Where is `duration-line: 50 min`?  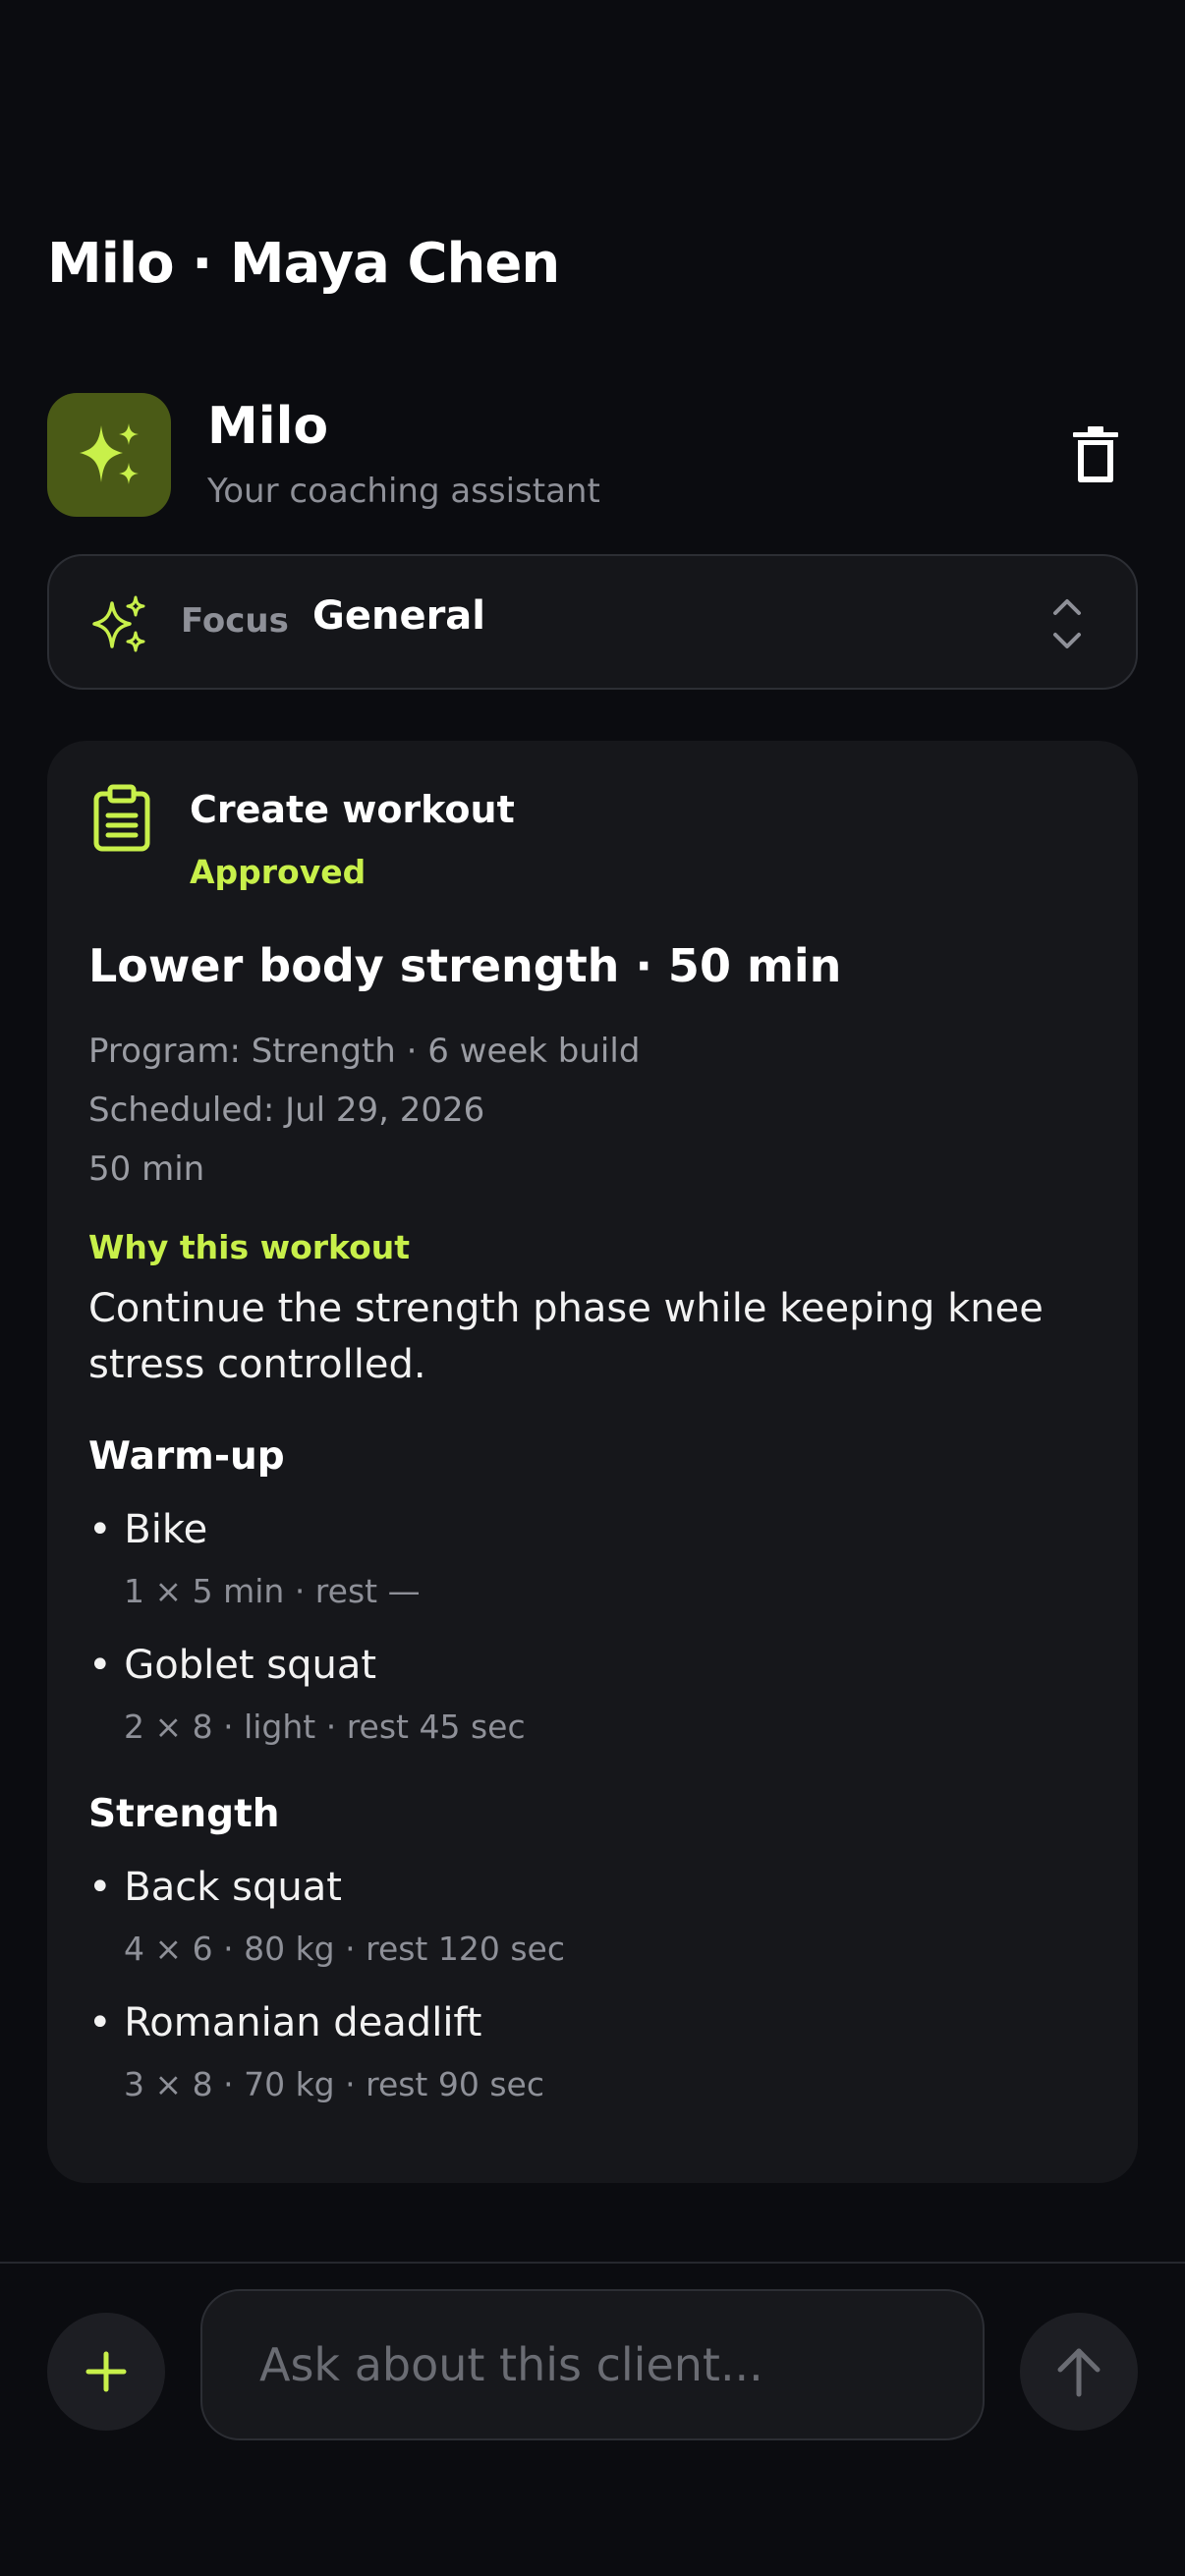 duration-line: 50 min is located at coordinates (147, 1169).